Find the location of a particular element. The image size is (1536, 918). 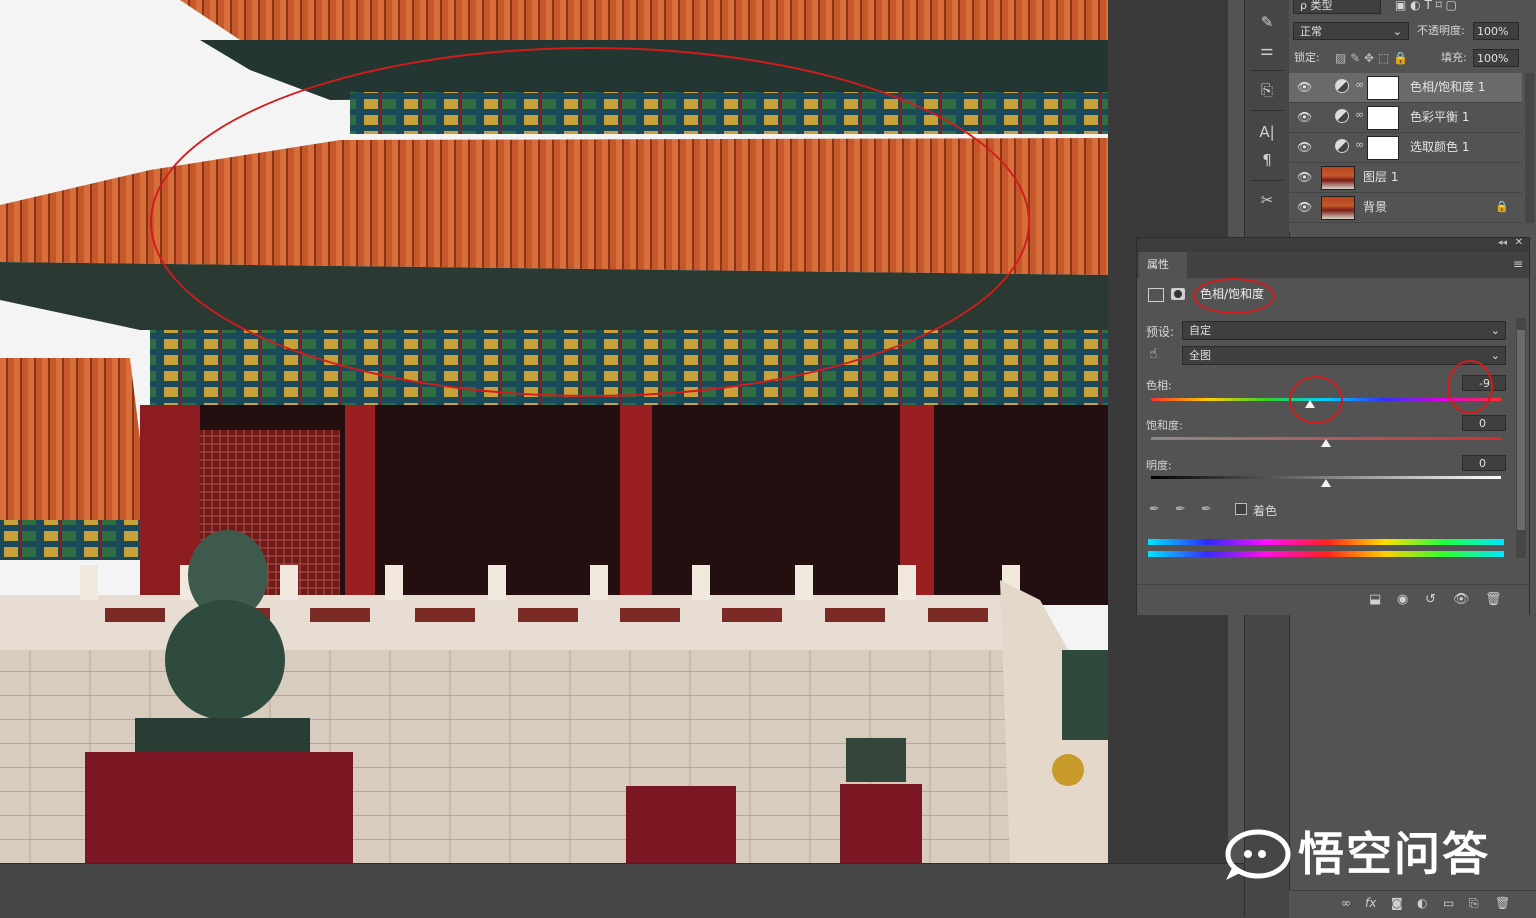

close-icon: ✕ is located at coordinates (1519, 242).